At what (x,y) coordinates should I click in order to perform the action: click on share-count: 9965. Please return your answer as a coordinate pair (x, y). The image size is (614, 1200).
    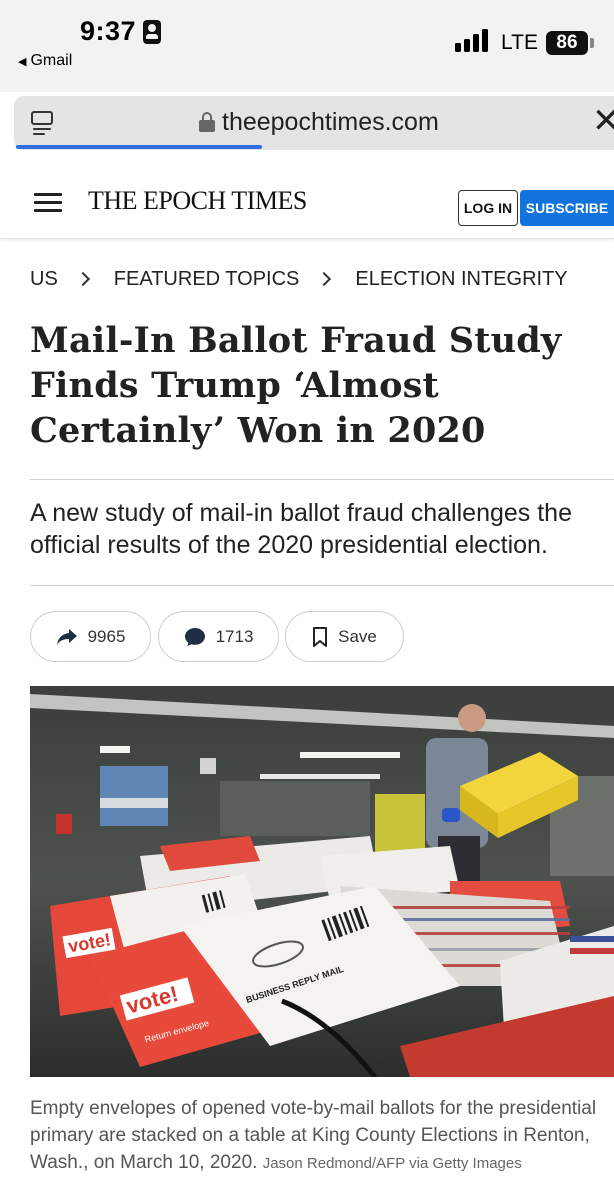
    Looking at the image, I should click on (106, 636).